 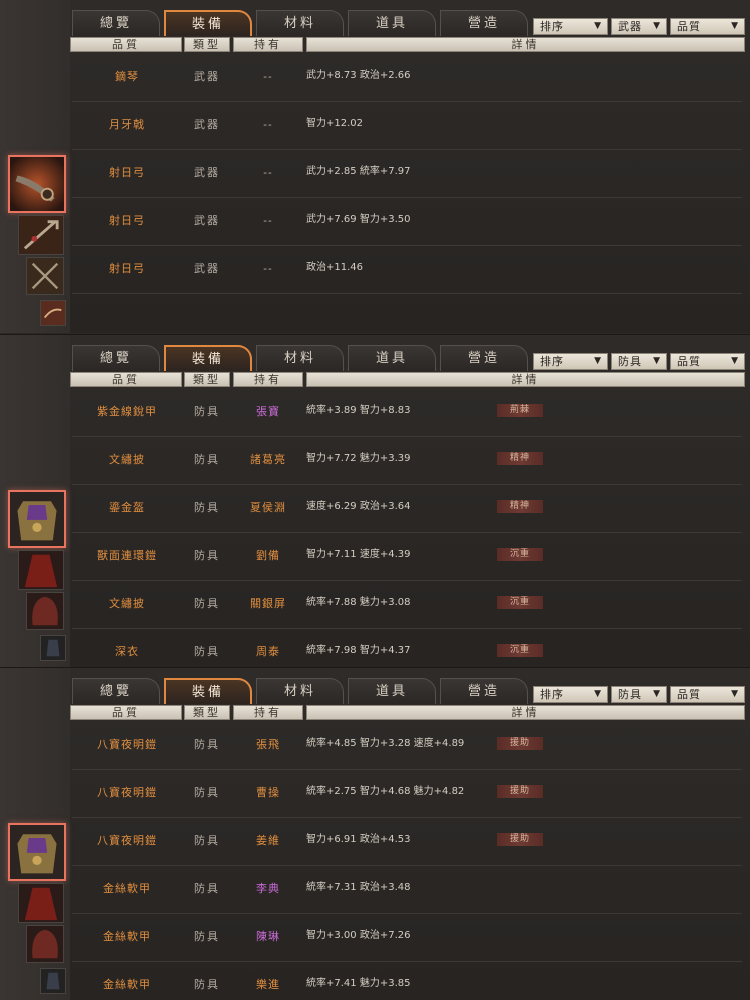 What do you see at coordinates (407, 126) in the screenshot?
I see `table-row: 月牙戟 武器 -- 智力+12.02` at bounding box center [407, 126].